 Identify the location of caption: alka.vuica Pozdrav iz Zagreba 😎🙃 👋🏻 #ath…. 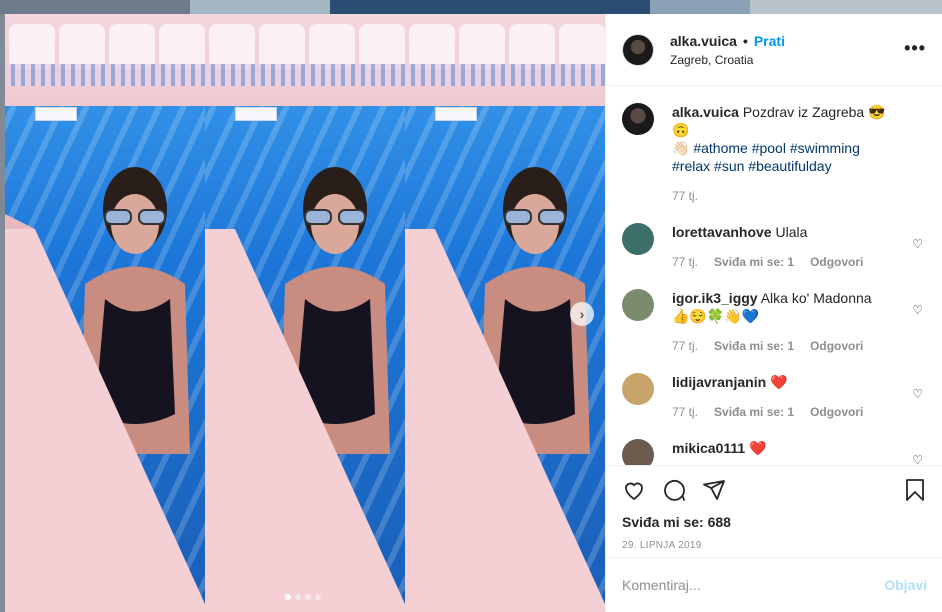
(774, 154).